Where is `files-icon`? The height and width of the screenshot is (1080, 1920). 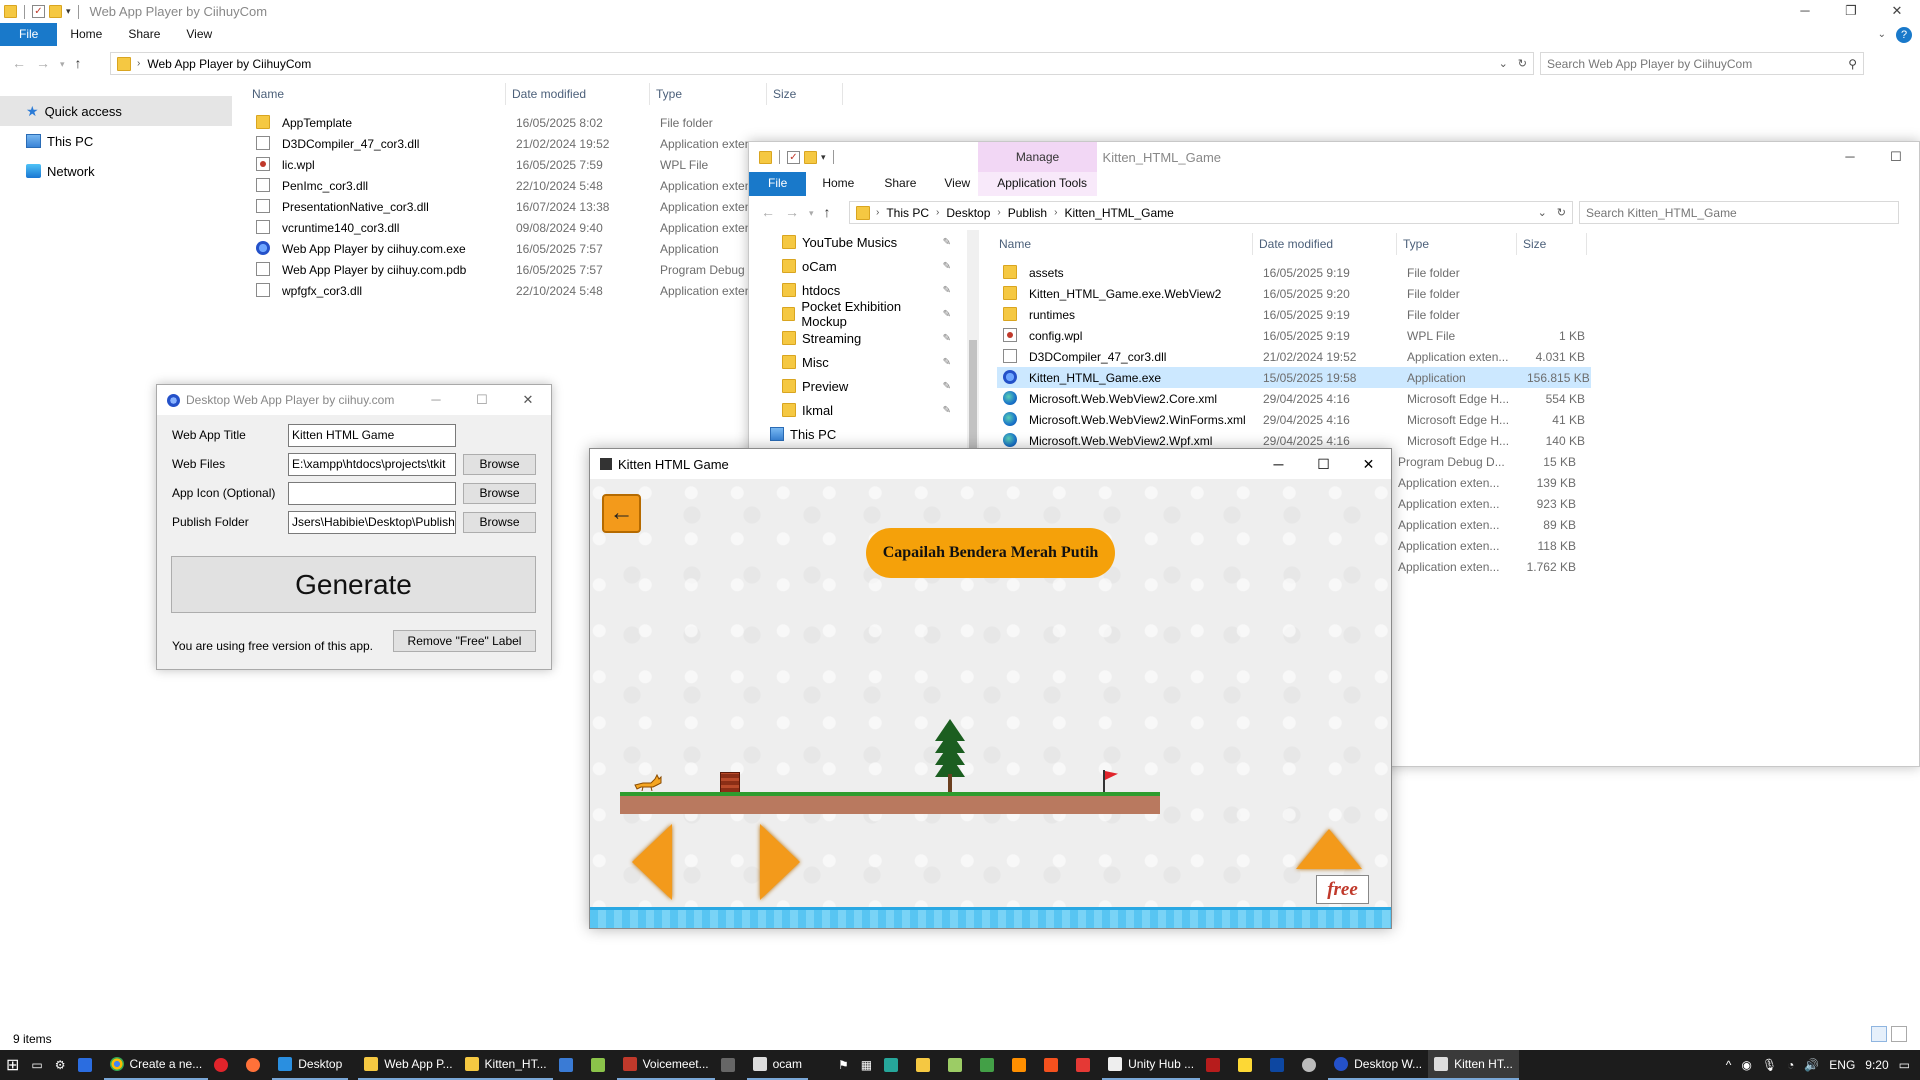
files-icon is located at coordinates (926, 1065).